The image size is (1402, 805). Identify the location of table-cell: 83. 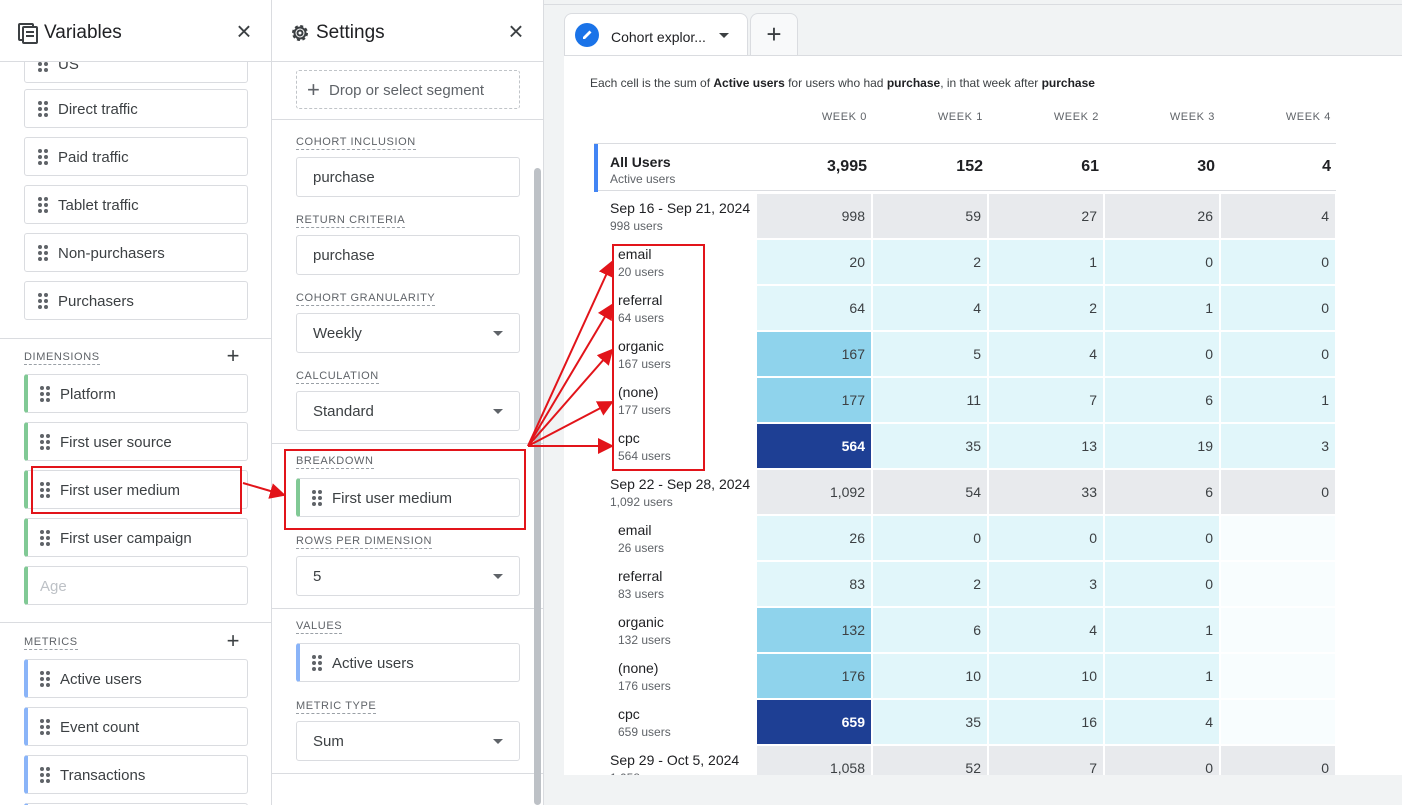
(814, 584).